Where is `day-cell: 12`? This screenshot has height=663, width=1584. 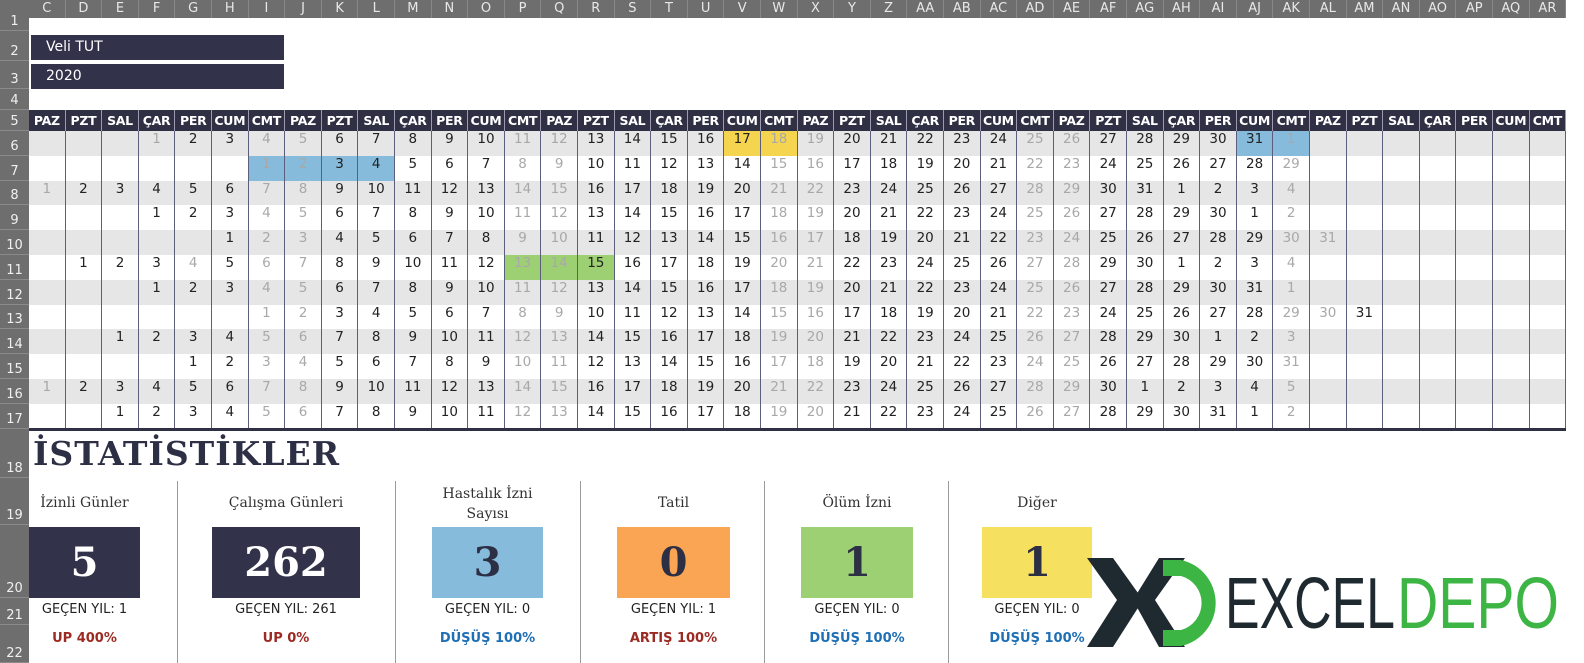
day-cell: 12 is located at coordinates (523, 416).